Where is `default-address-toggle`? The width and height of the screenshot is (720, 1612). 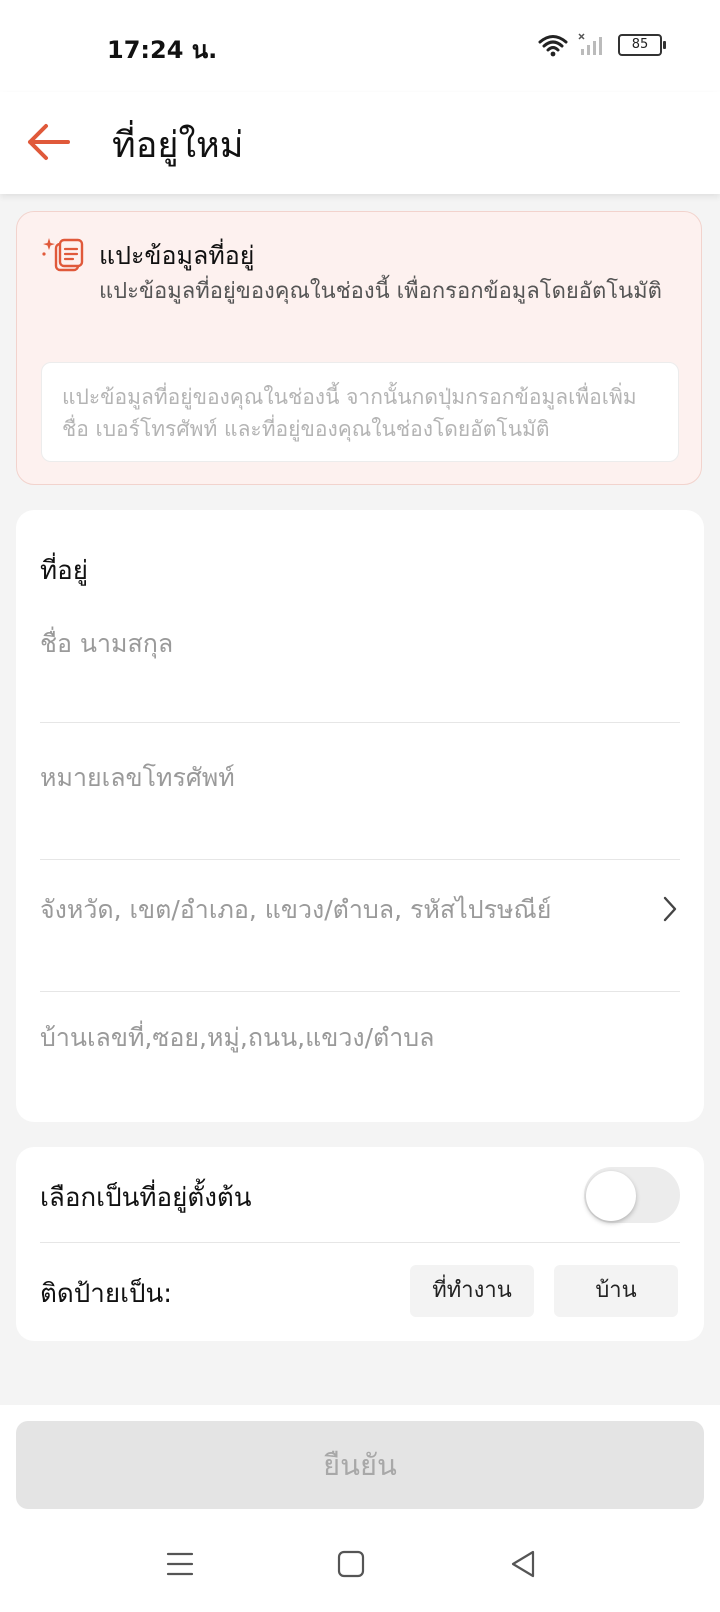
default-address-toggle is located at coordinates (632, 1195).